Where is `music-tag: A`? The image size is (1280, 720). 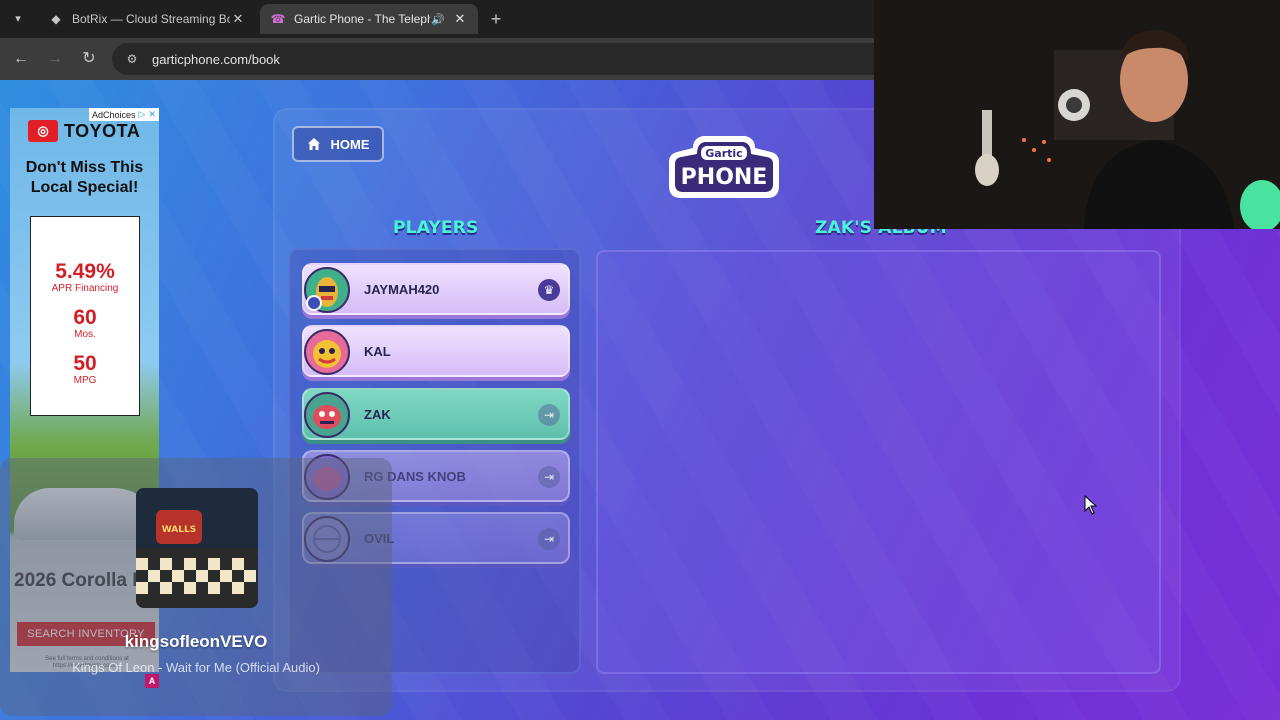 music-tag: A is located at coordinates (152, 681).